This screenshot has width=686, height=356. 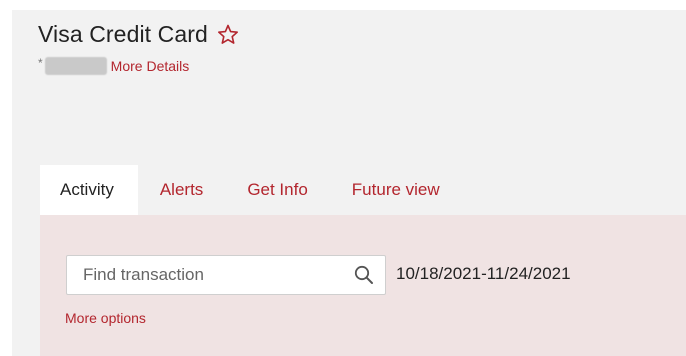 I want to click on account-subline: * More Details, so click(x=113, y=66).